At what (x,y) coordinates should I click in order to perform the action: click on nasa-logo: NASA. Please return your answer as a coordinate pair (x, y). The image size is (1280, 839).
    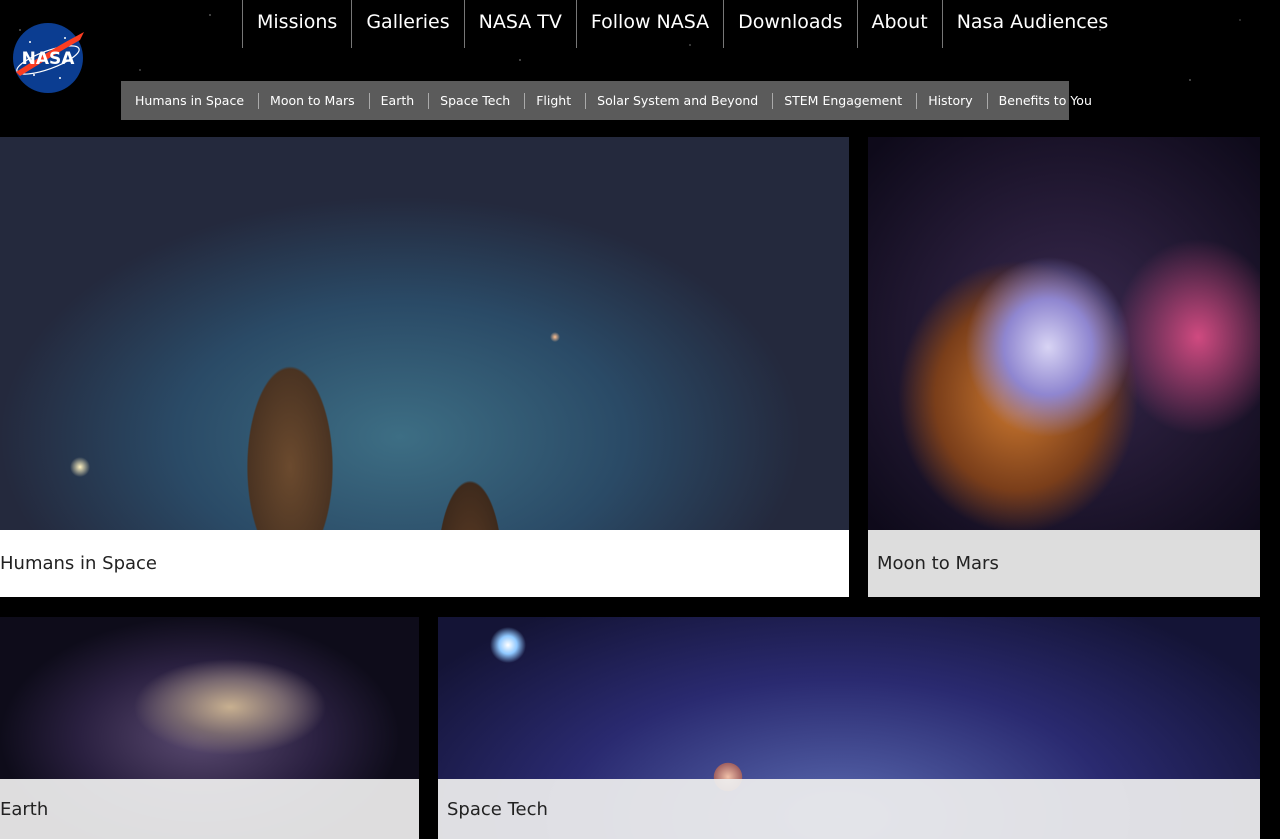
    Looking at the image, I should click on (48, 58).